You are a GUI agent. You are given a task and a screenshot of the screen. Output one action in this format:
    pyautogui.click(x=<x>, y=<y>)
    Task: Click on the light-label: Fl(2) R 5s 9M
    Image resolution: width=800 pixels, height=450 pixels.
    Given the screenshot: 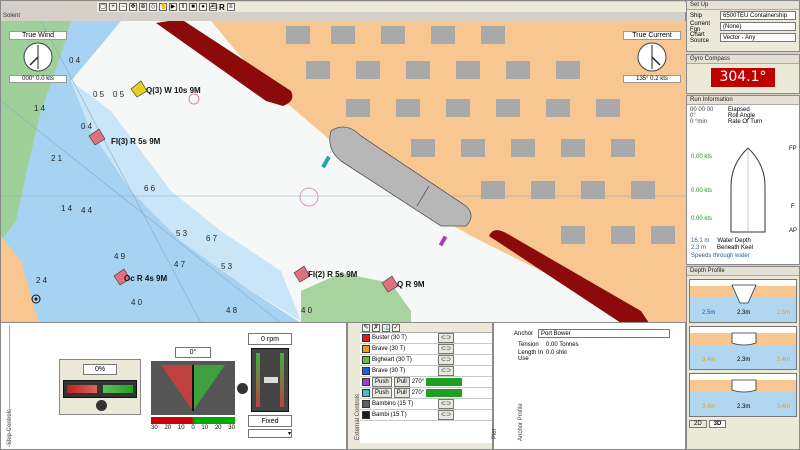 What is the action you would take?
    pyautogui.click(x=333, y=274)
    